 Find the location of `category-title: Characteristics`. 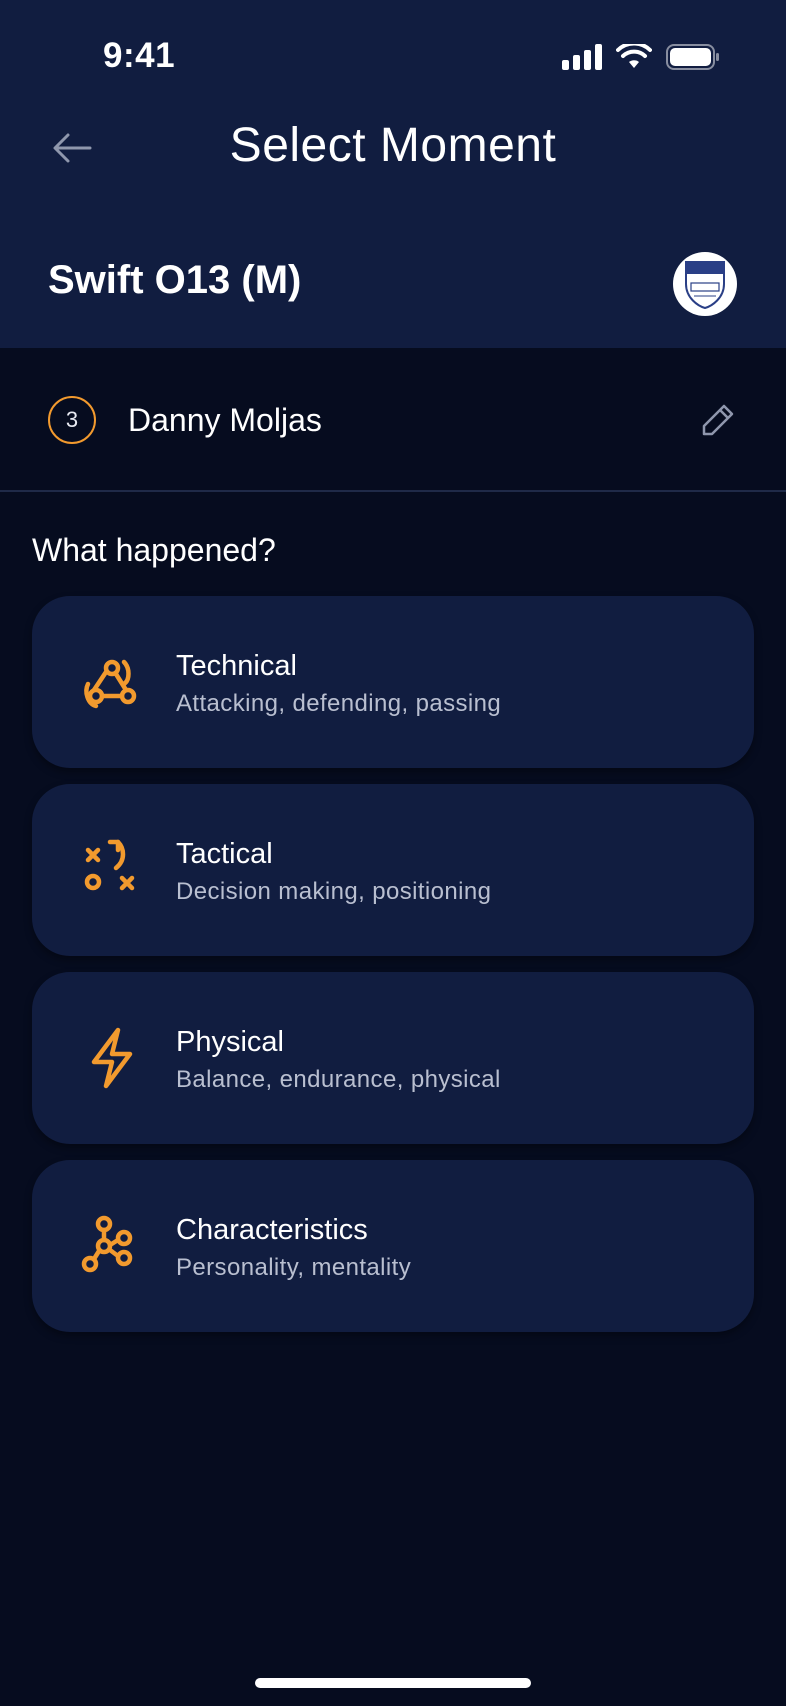

category-title: Characteristics is located at coordinates (272, 1230).